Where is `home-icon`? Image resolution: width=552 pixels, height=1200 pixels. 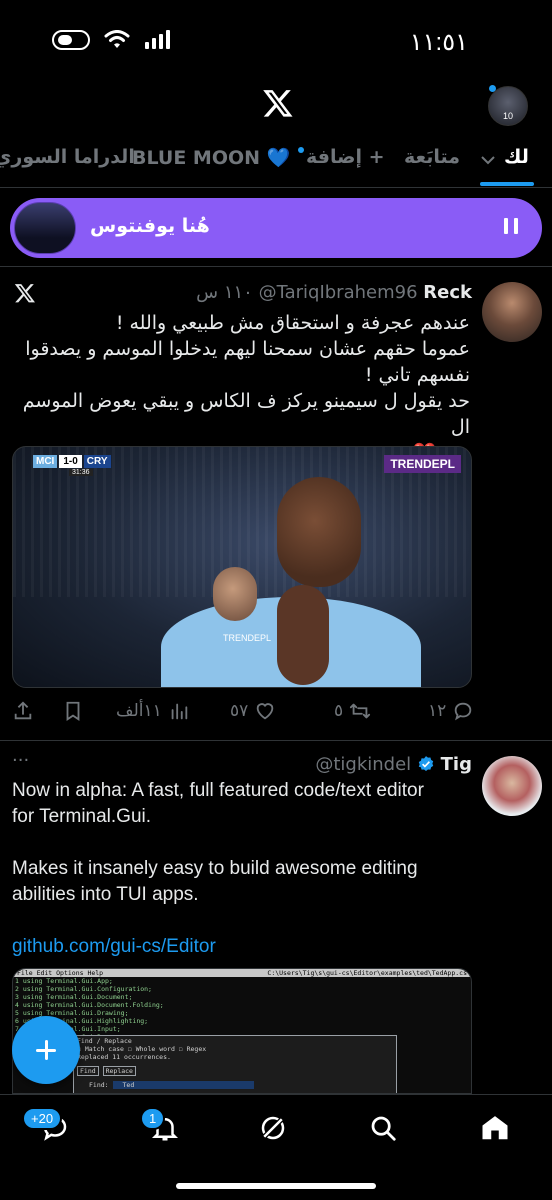
home-icon is located at coordinates (495, 1128).